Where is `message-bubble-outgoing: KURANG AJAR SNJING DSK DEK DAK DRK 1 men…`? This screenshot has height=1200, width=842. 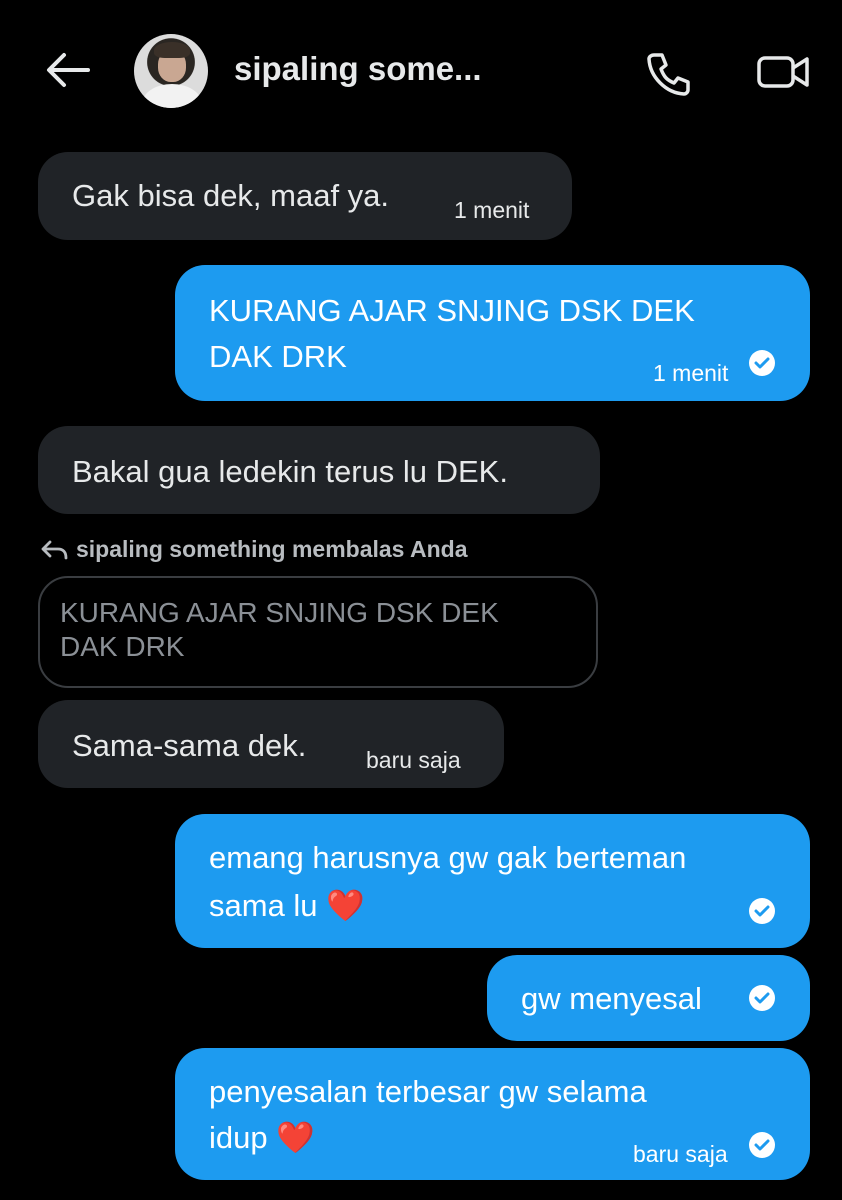 message-bubble-outgoing: KURANG AJAR SNJING DSK DEK DAK DRK 1 men… is located at coordinates (492, 333).